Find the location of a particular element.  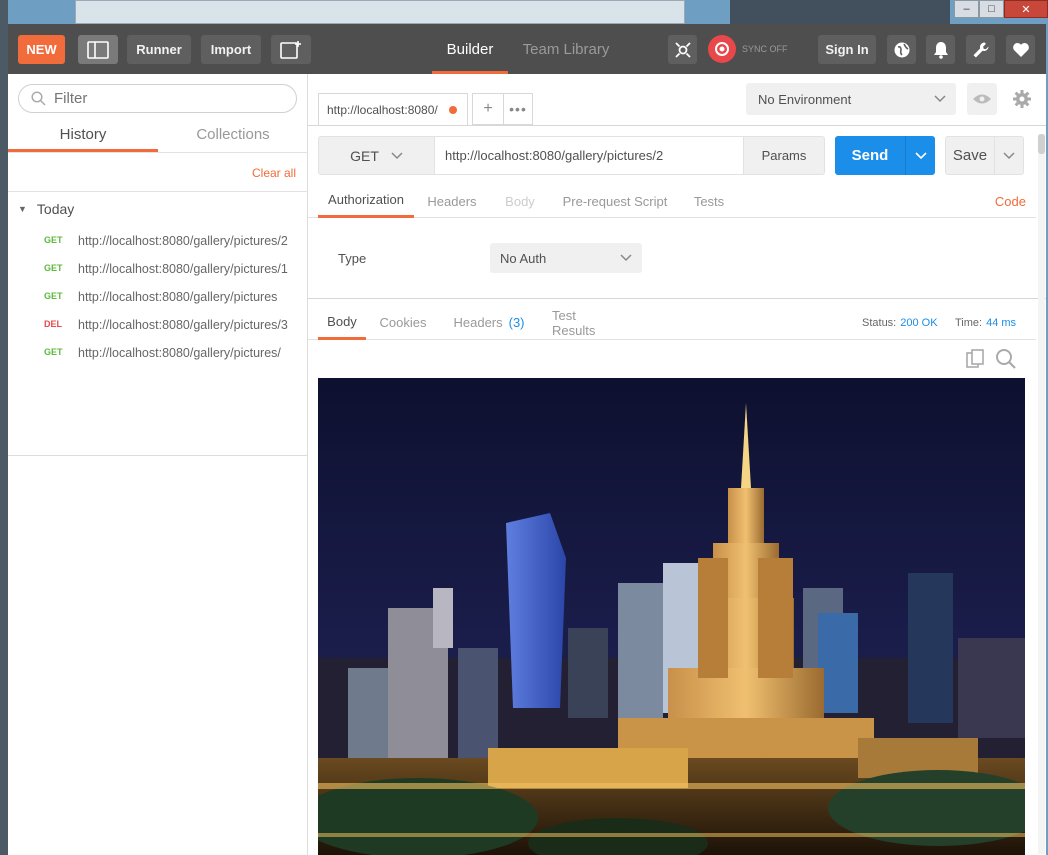

maximize-button: □ is located at coordinates (991, 9).